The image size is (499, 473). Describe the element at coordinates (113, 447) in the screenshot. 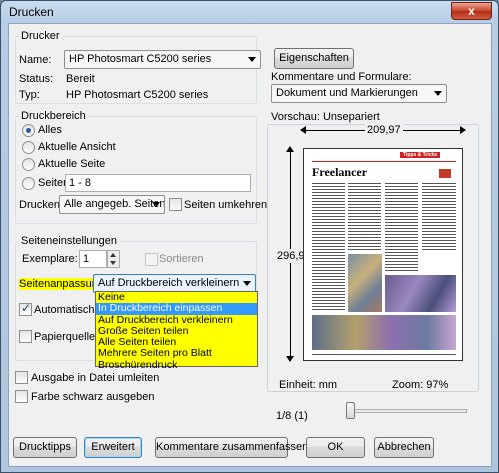

I see `advanced-button: Erweitert` at that location.